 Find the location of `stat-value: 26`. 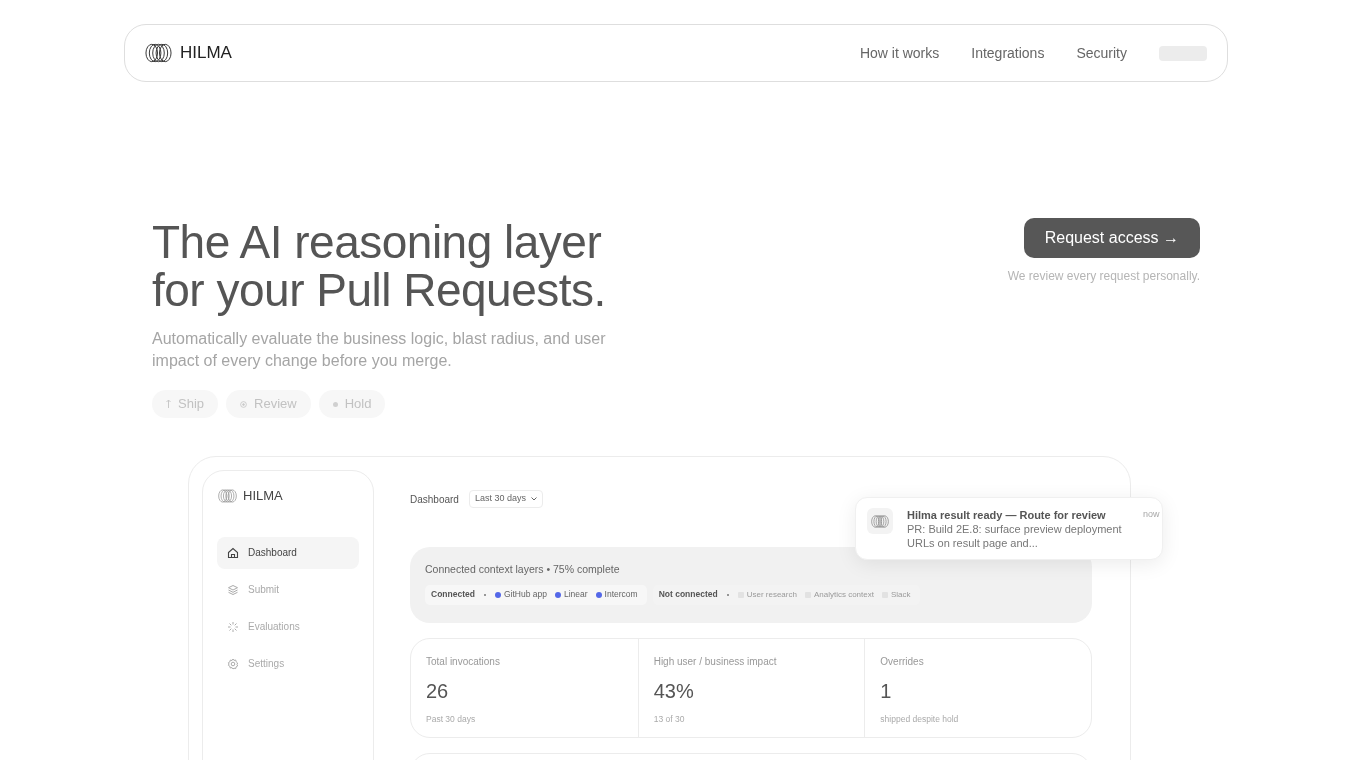

stat-value: 26 is located at coordinates (438, 691).